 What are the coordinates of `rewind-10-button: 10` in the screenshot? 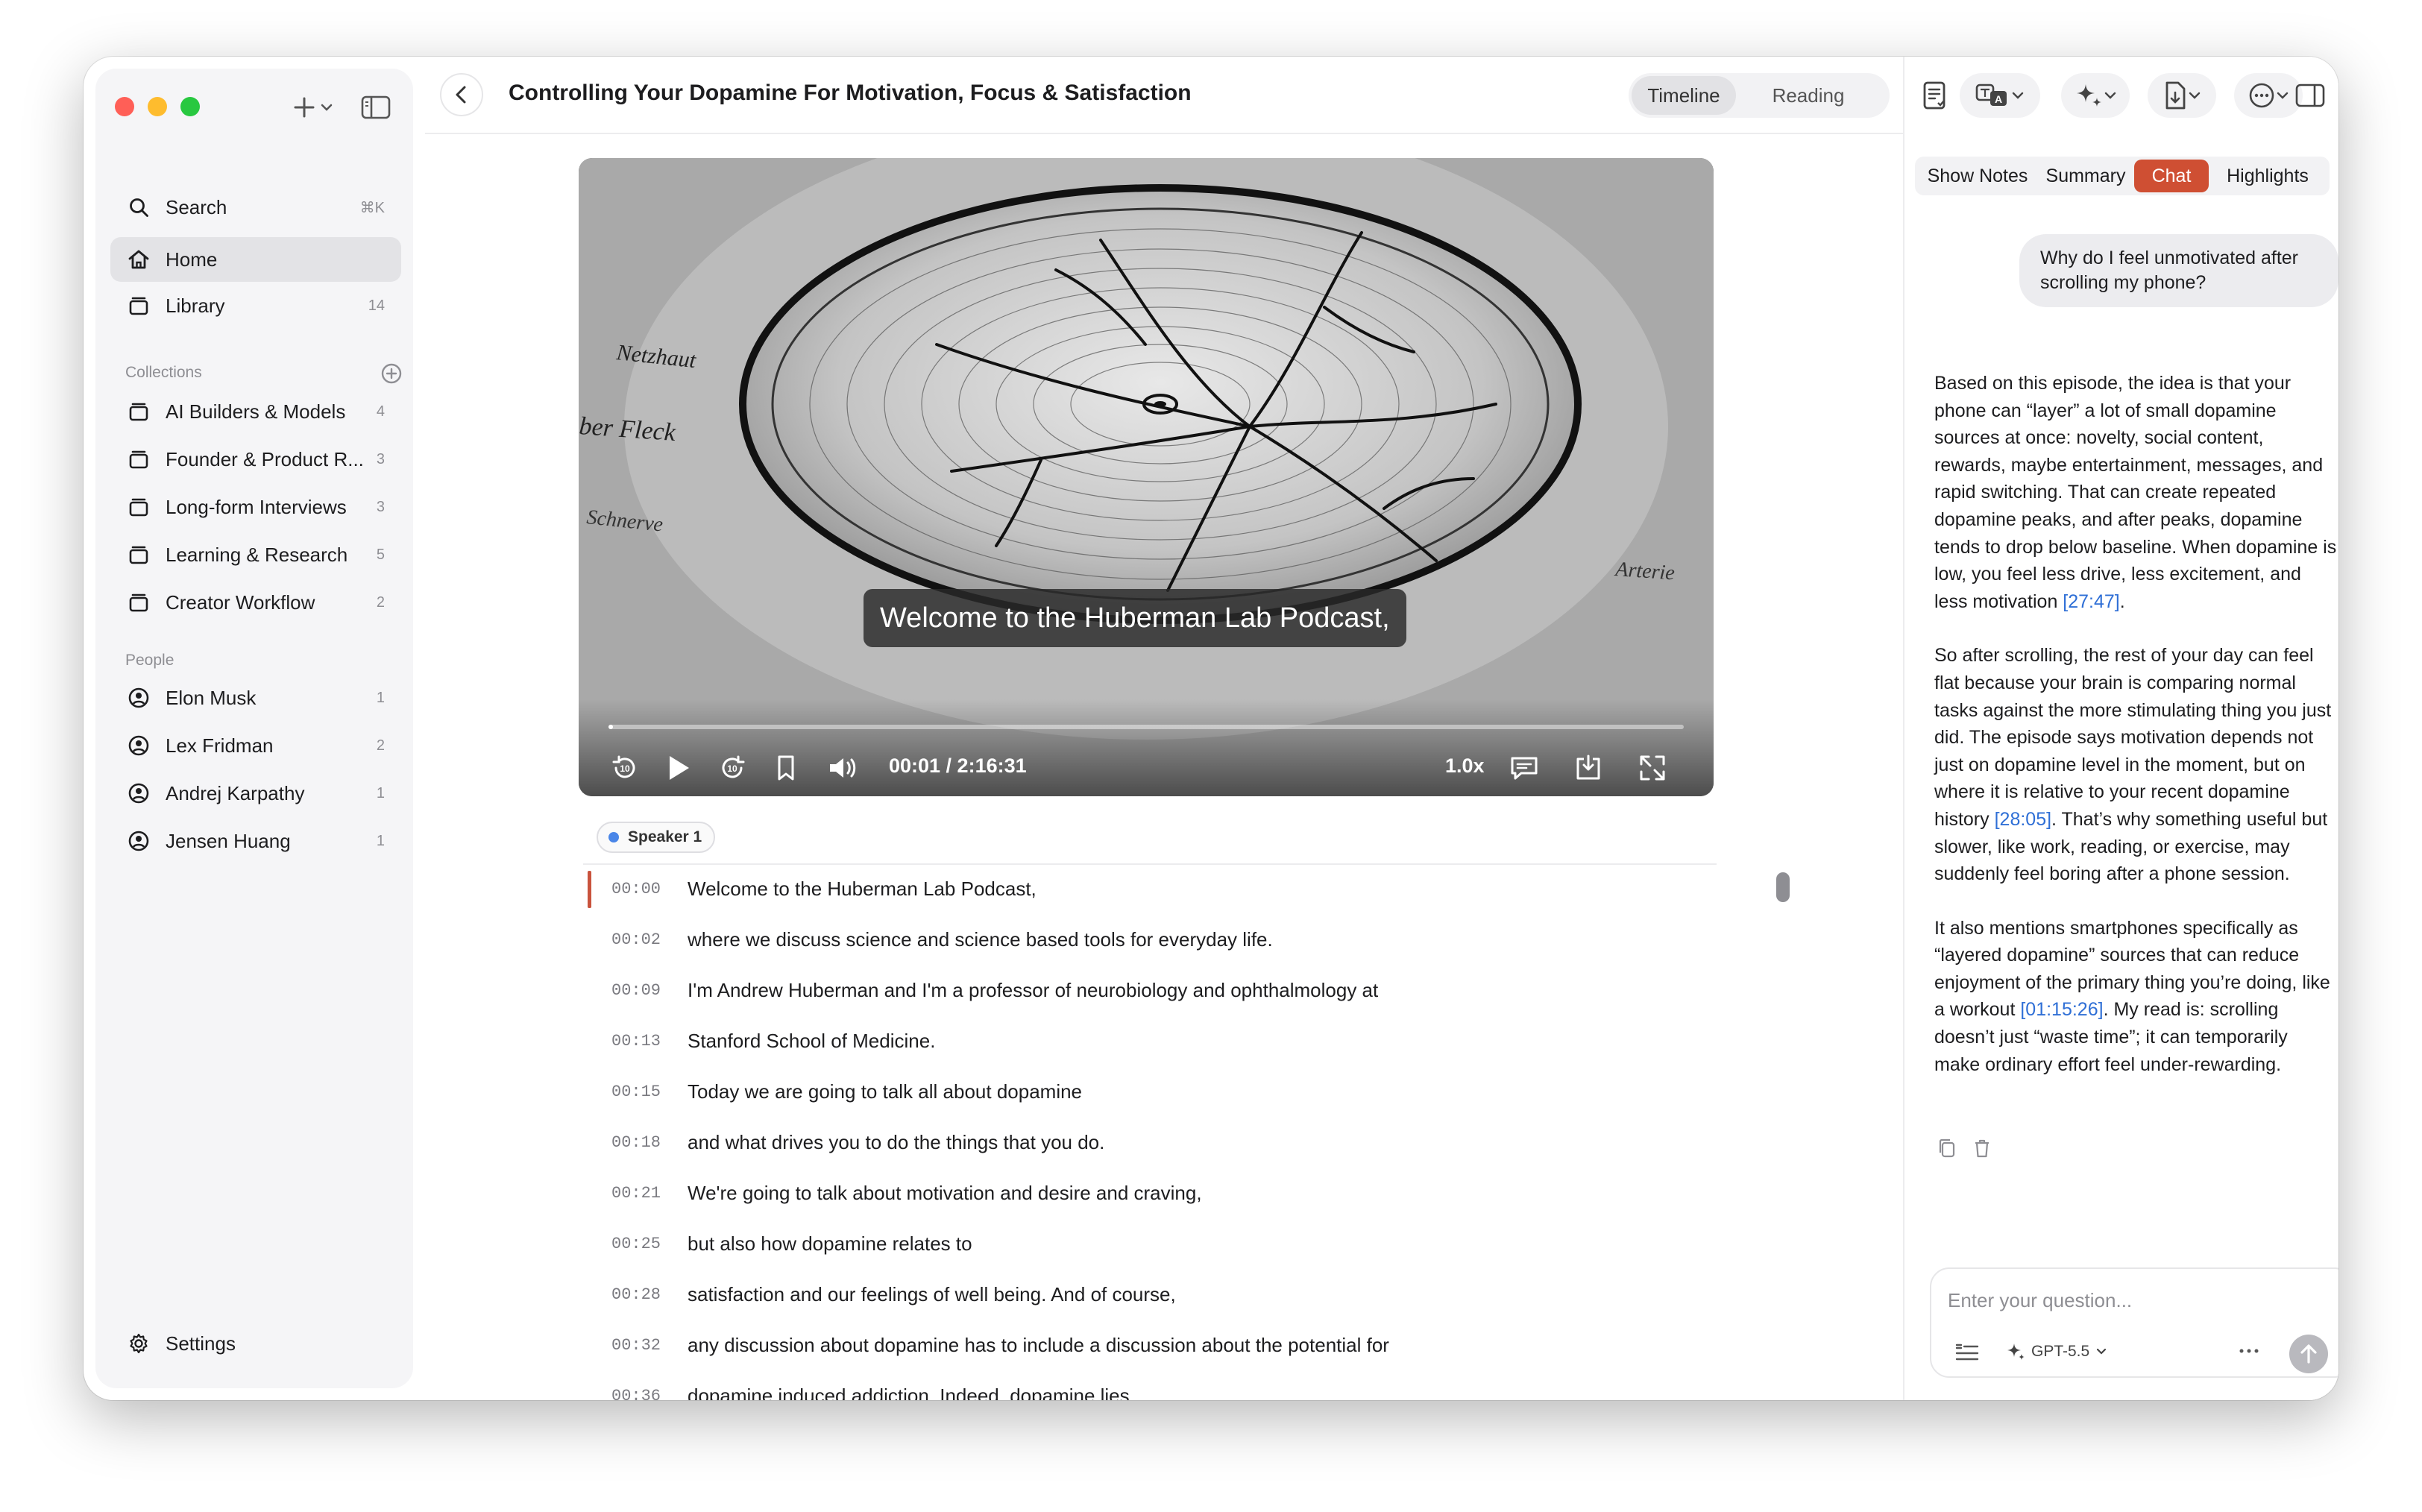 It's located at (624, 768).